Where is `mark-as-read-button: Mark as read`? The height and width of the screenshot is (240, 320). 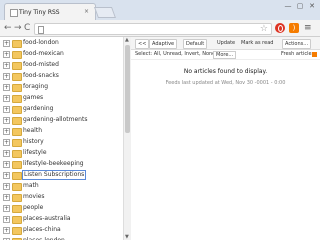 mark-as-read-button: Mark as read is located at coordinates (257, 43).